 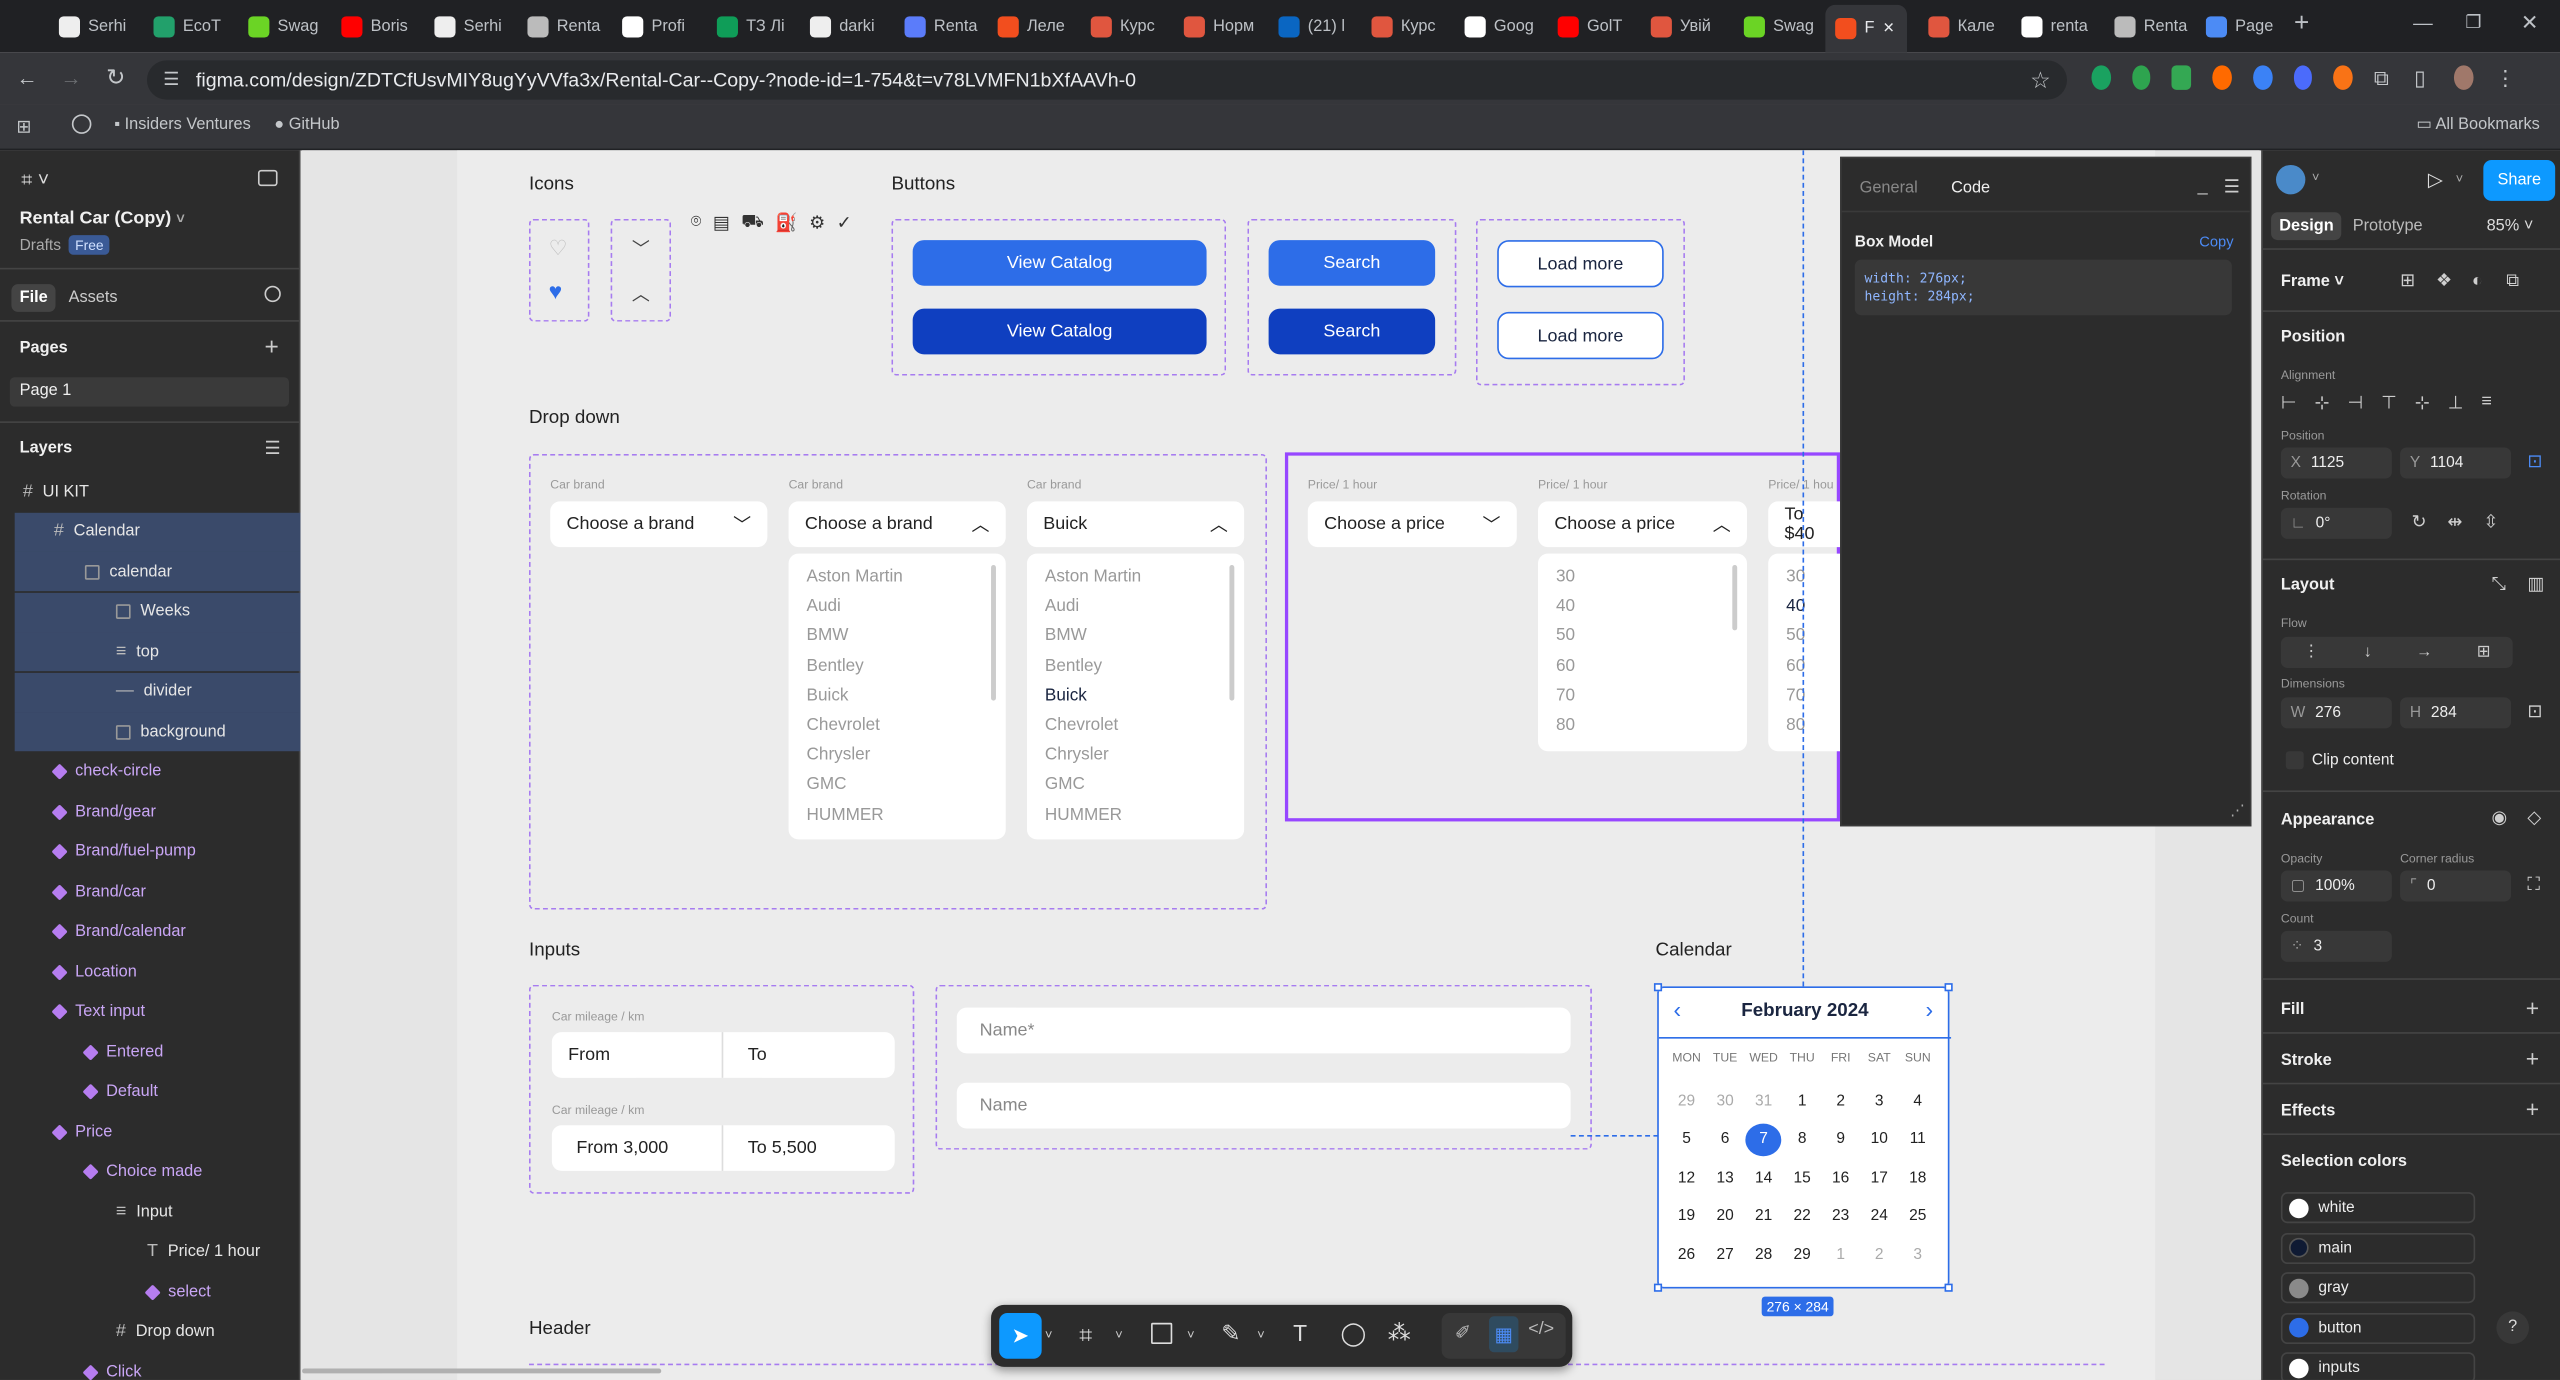 I want to click on layer-item: Choice made, so click(x=150, y=1171).